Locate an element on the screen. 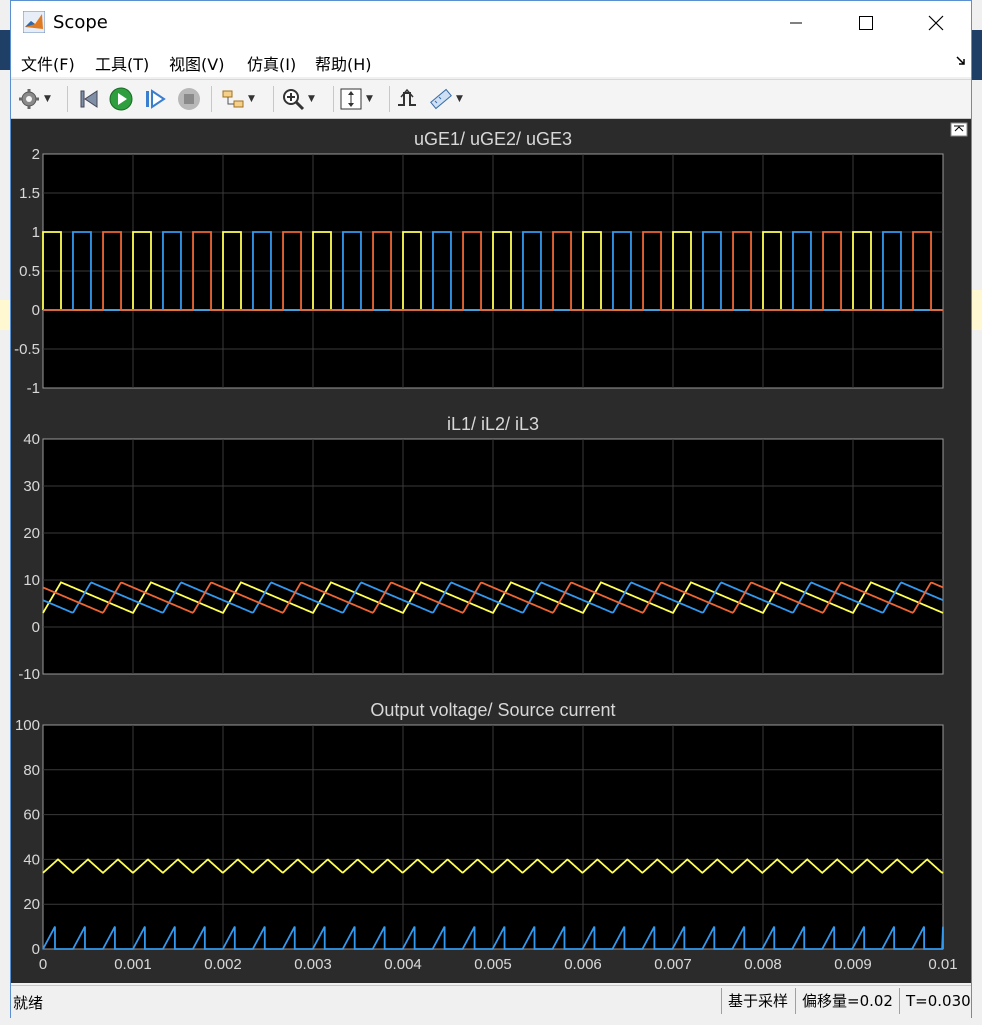  x-tick-label: 0.006 is located at coordinates (583, 964).